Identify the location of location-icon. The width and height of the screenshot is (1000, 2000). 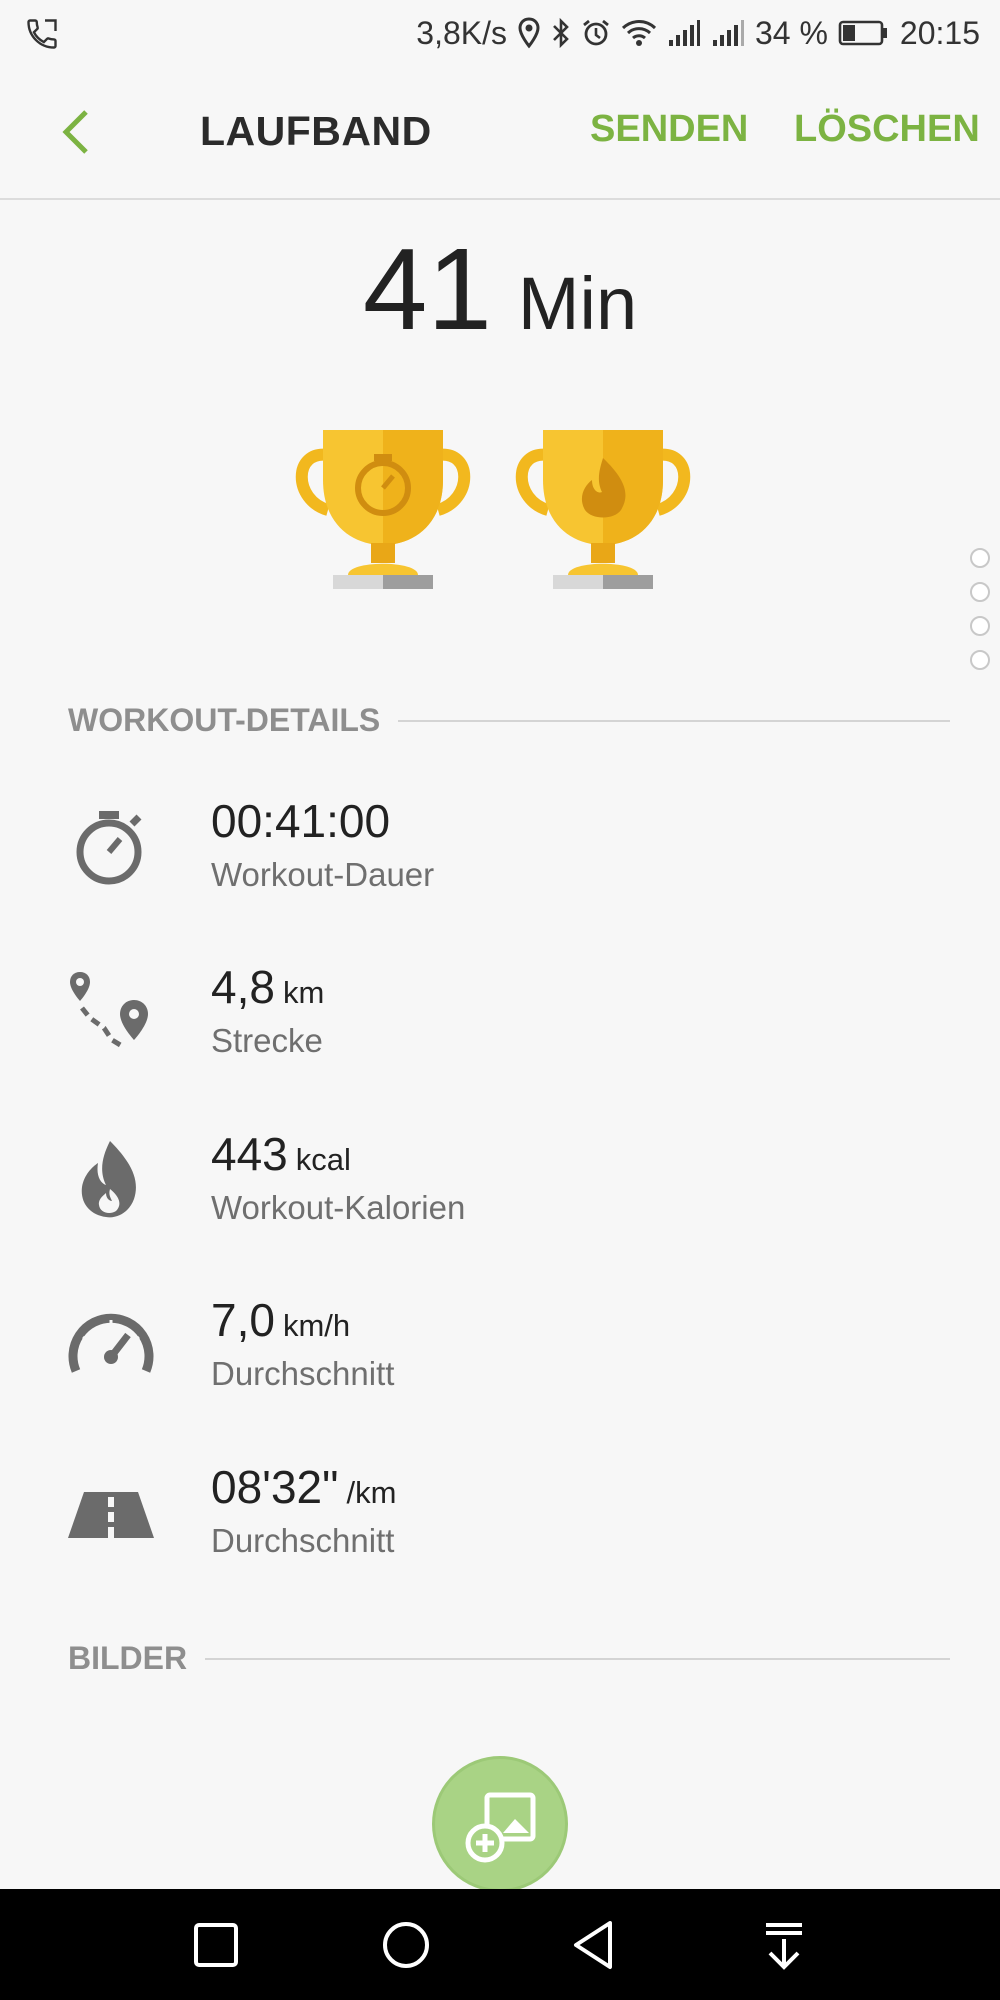
(529, 33).